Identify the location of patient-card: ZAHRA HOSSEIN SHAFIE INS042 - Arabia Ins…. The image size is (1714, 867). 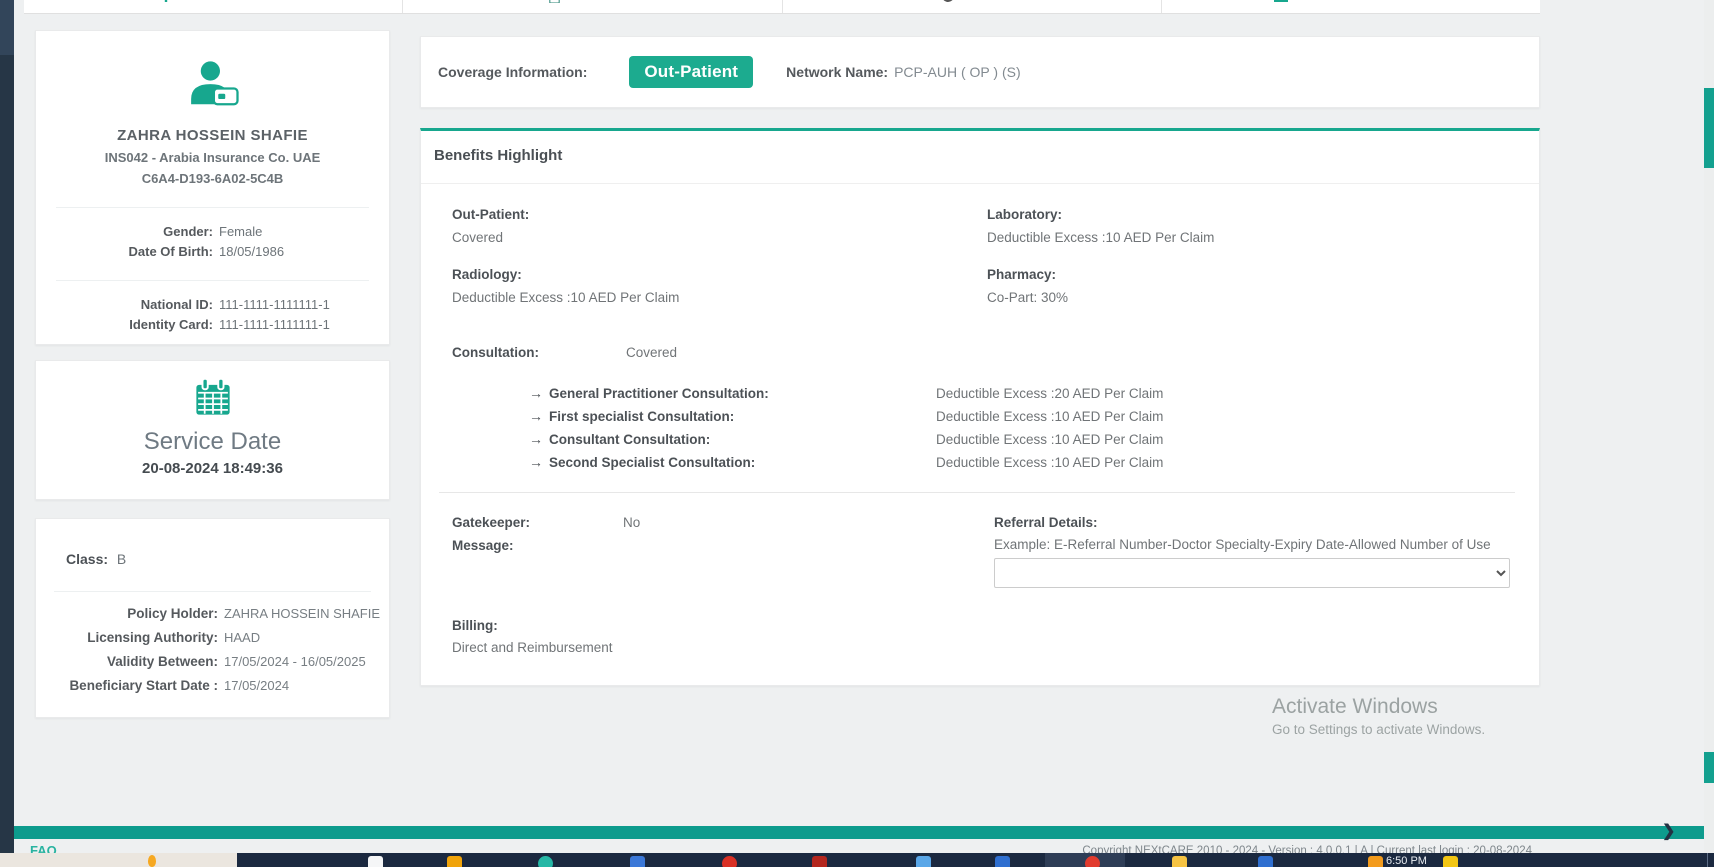
(212, 187).